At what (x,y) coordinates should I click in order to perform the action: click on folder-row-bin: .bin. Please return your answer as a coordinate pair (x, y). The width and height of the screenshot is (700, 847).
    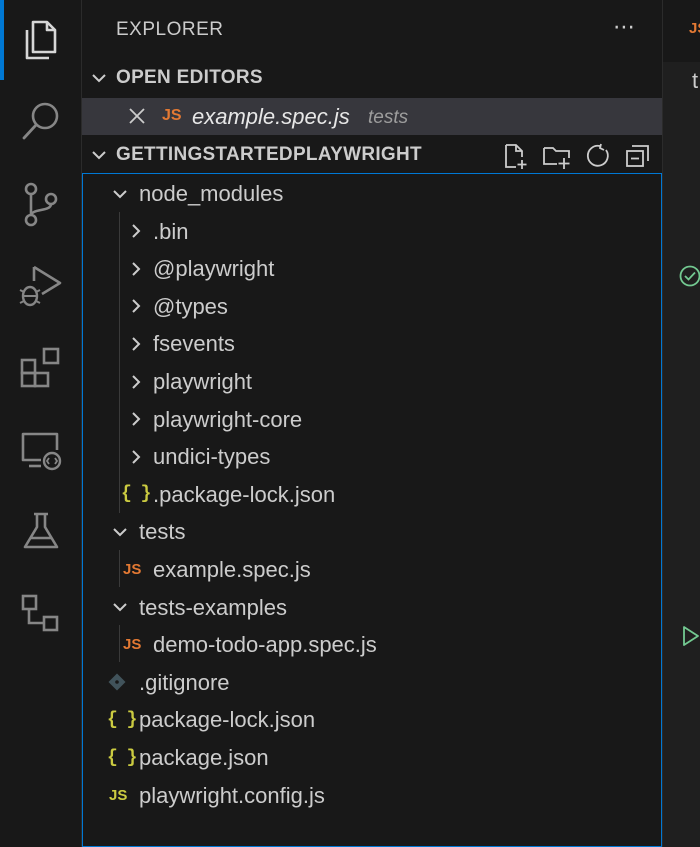
    Looking at the image, I should click on (372, 231).